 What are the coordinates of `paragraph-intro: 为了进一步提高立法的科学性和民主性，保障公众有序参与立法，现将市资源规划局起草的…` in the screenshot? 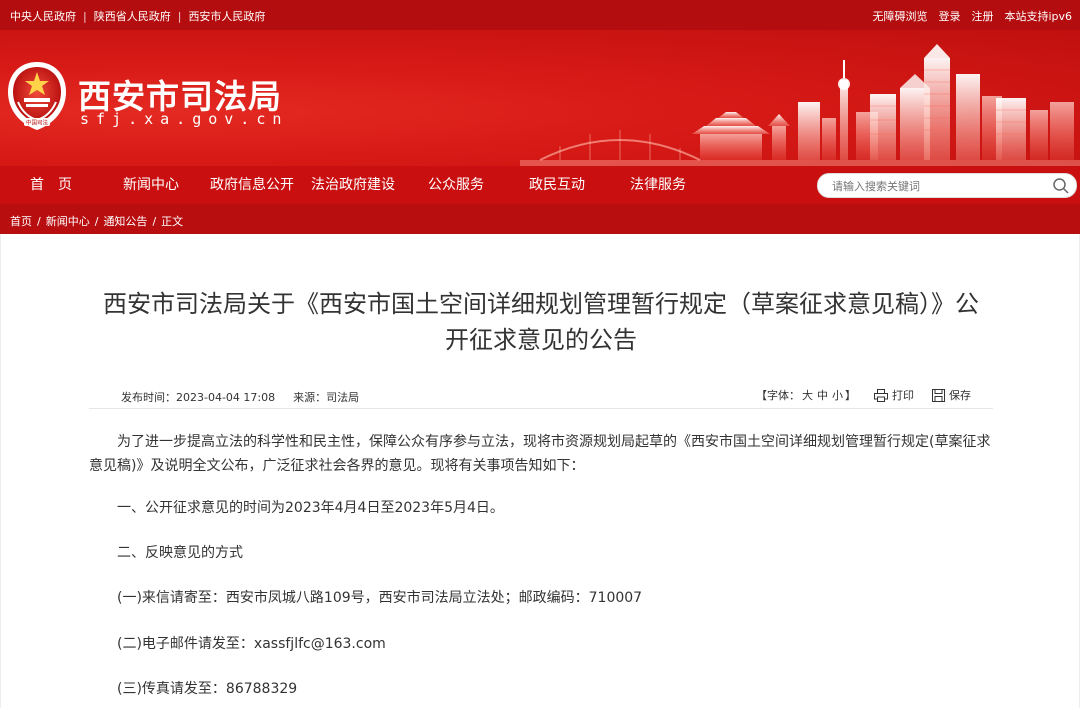 It's located at (540, 454).